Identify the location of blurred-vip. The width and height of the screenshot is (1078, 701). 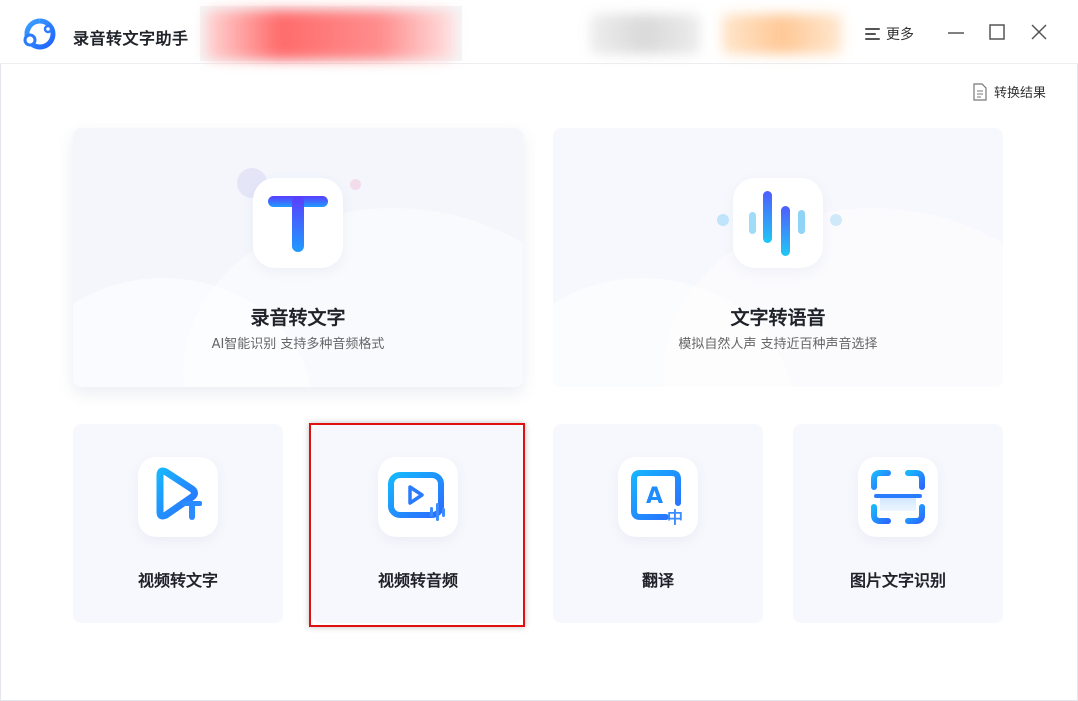
(782, 34).